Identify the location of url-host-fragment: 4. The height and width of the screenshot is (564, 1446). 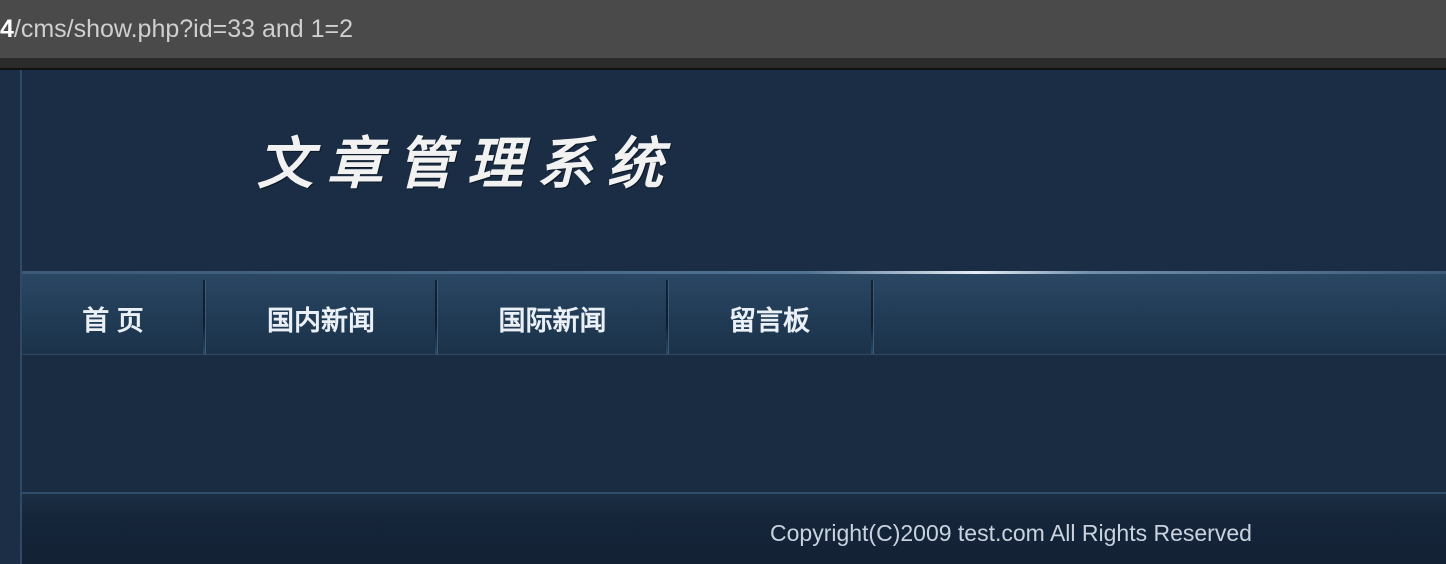
(7, 29).